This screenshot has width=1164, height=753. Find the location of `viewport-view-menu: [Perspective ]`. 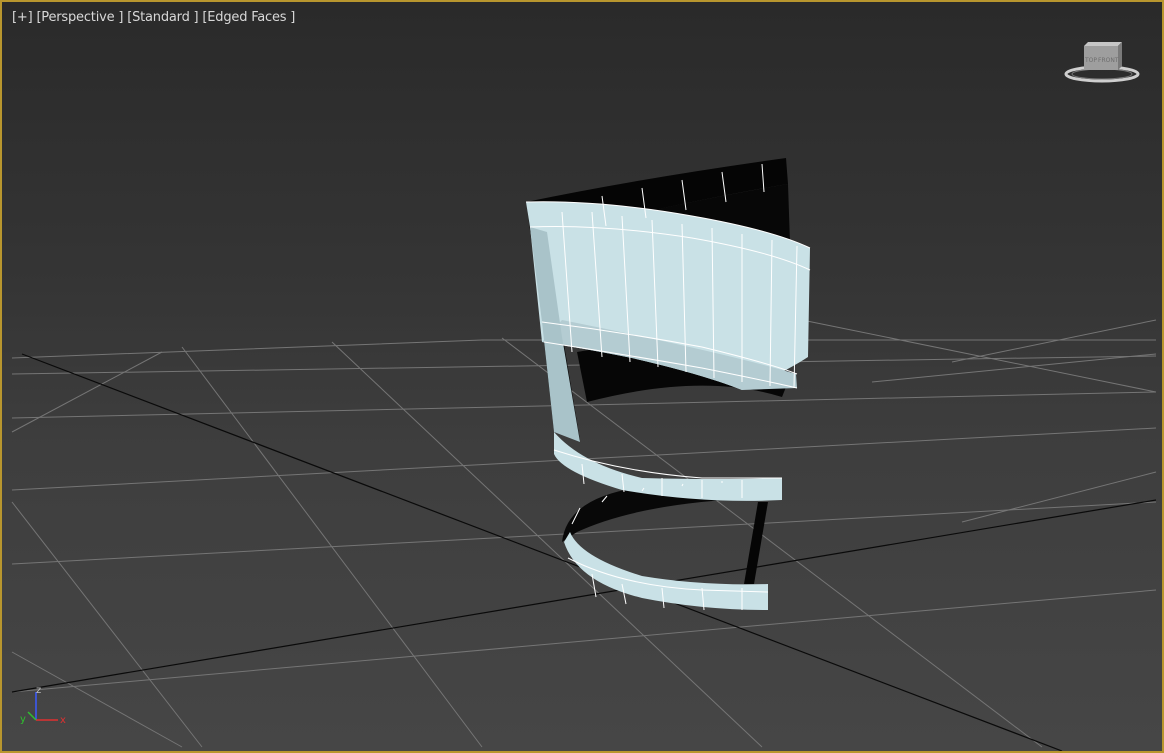

viewport-view-menu: [Perspective ] is located at coordinates (79, 17).